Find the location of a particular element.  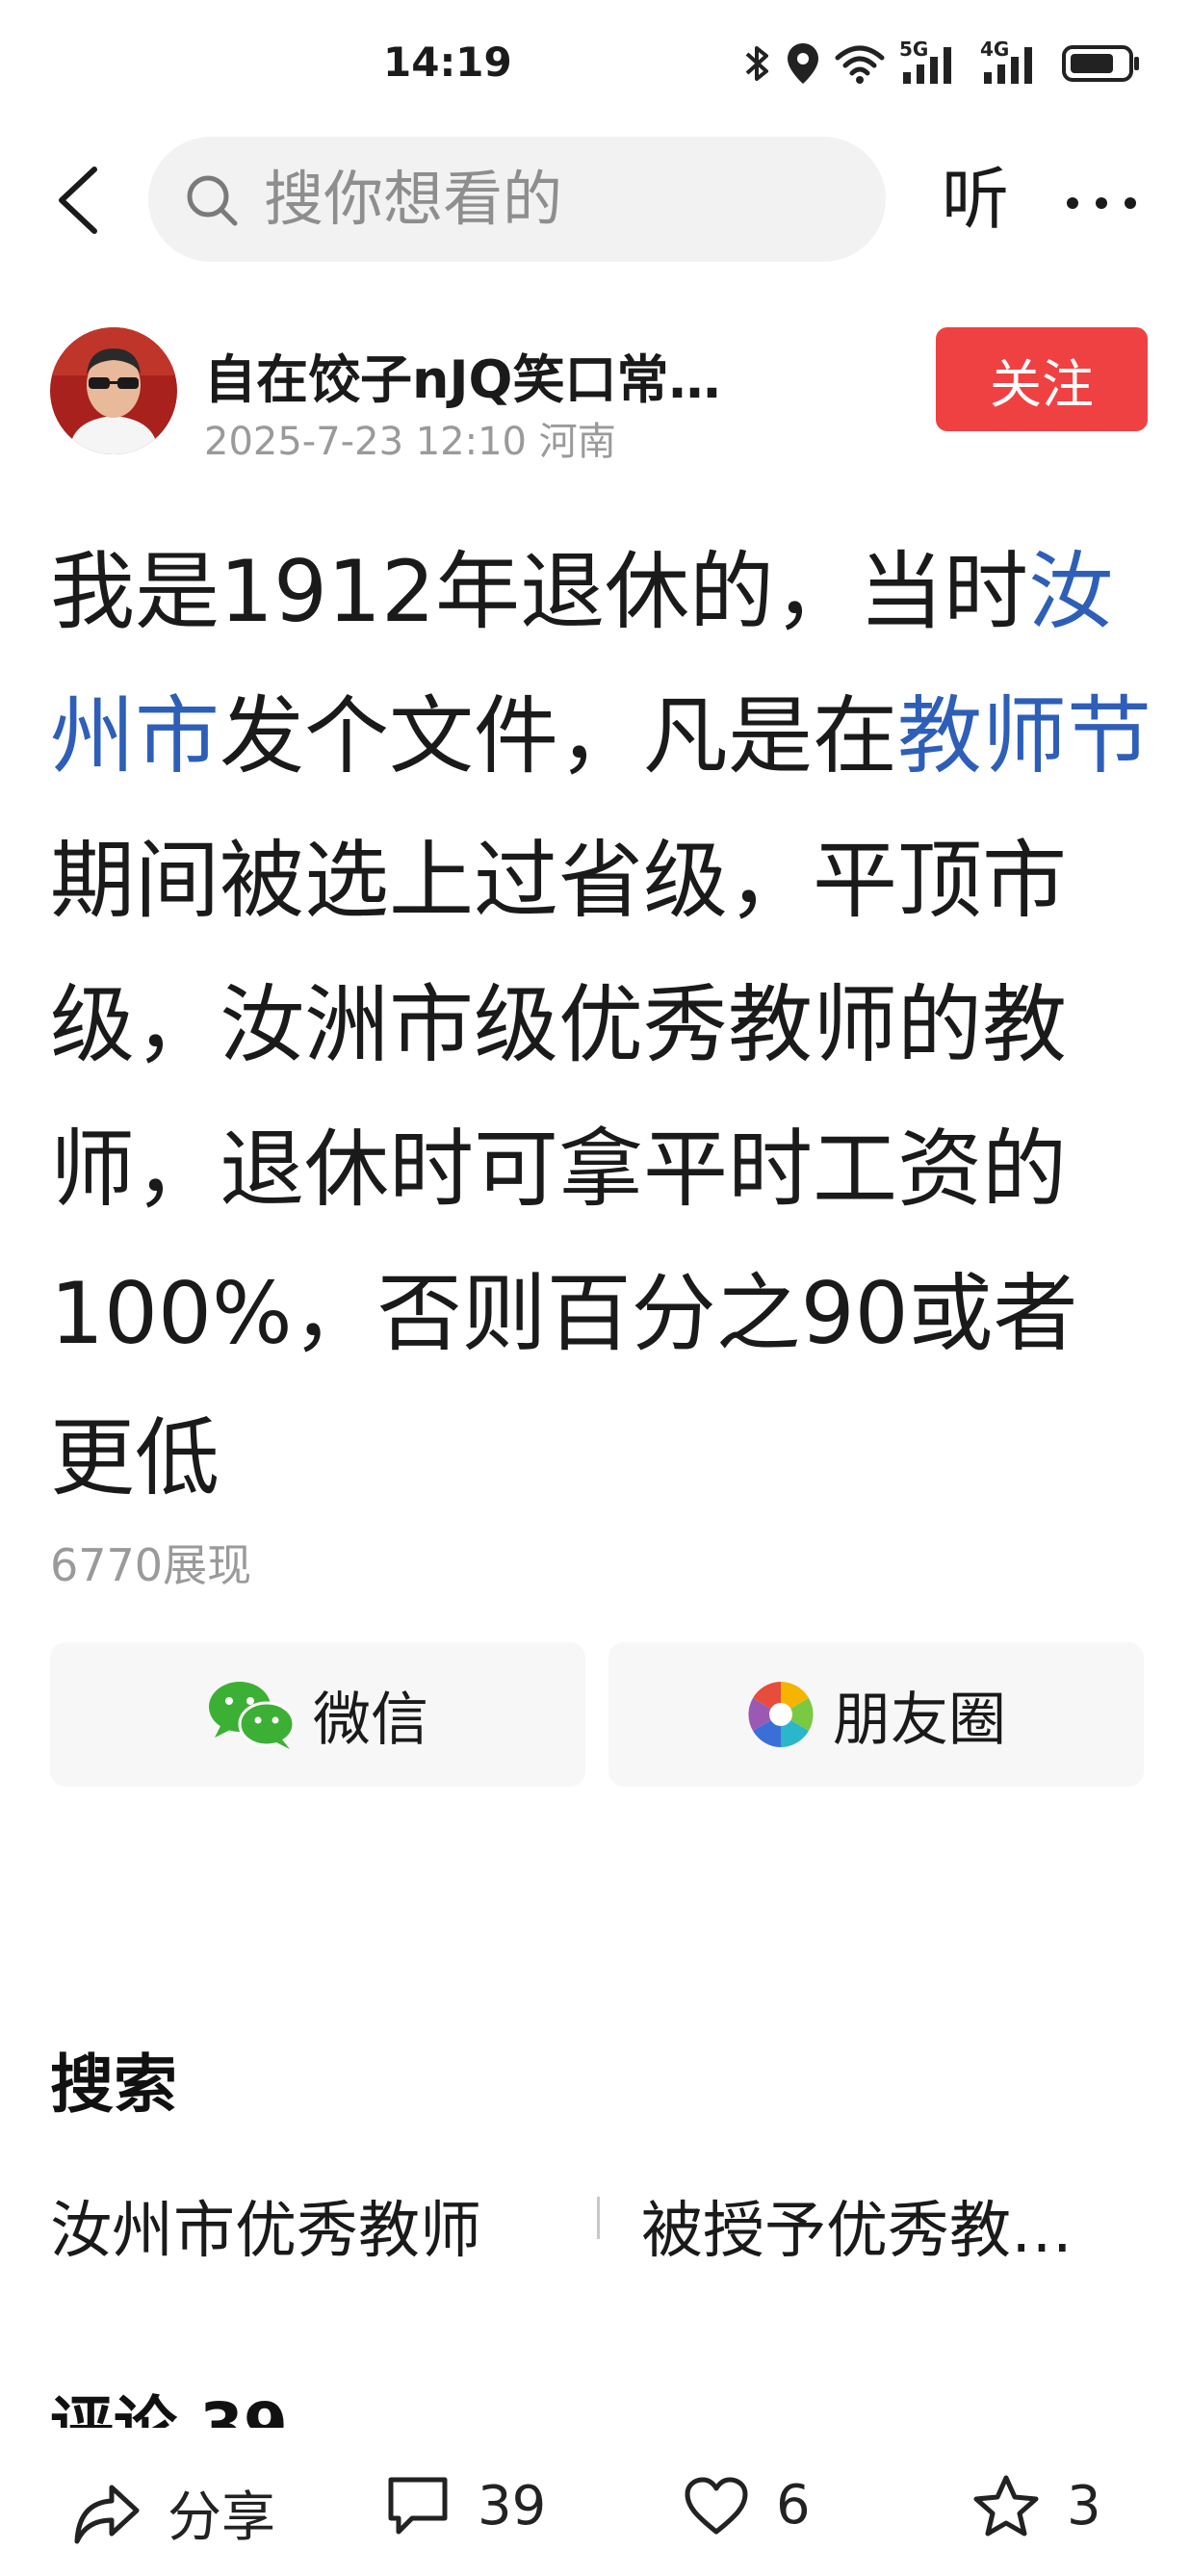

star-icon is located at coordinates (1006, 2506).